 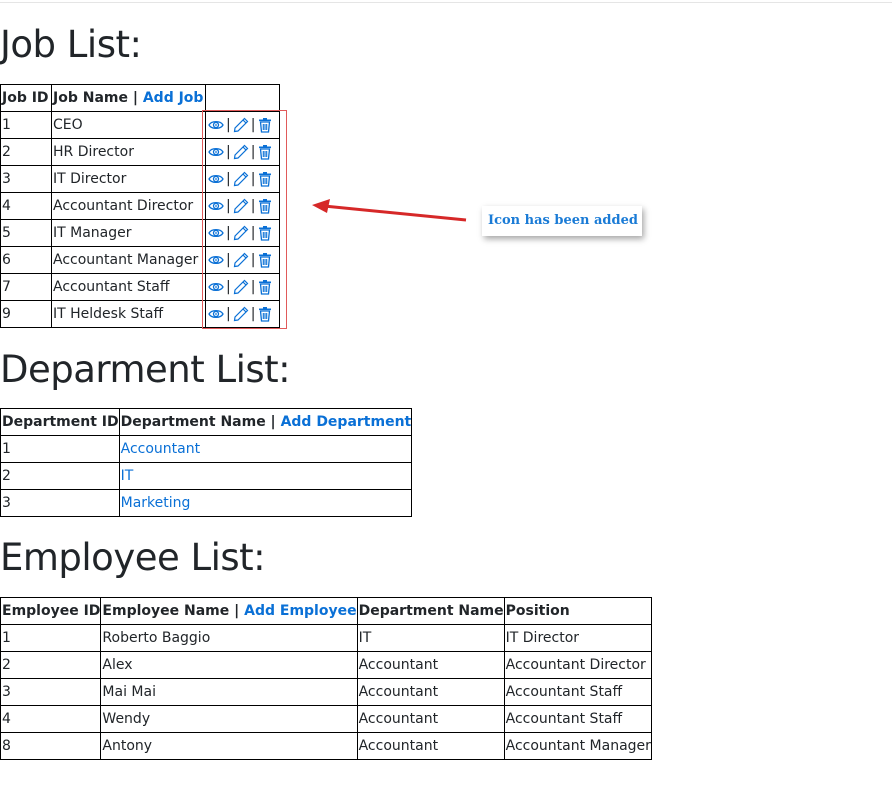 What do you see at coordinates (128, 260) in the screenshot?
I see `job-name-cell: Accountant Manager` at bounding box center [128, 260].